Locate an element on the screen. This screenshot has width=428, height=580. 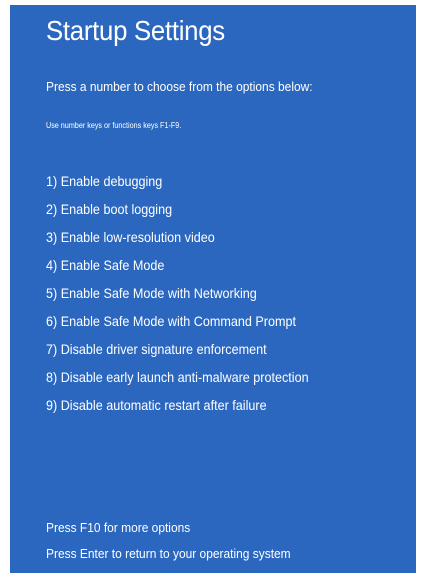
key-hint: Use number keys or functions keys F1-F9. is located at coordinates (114, 125).